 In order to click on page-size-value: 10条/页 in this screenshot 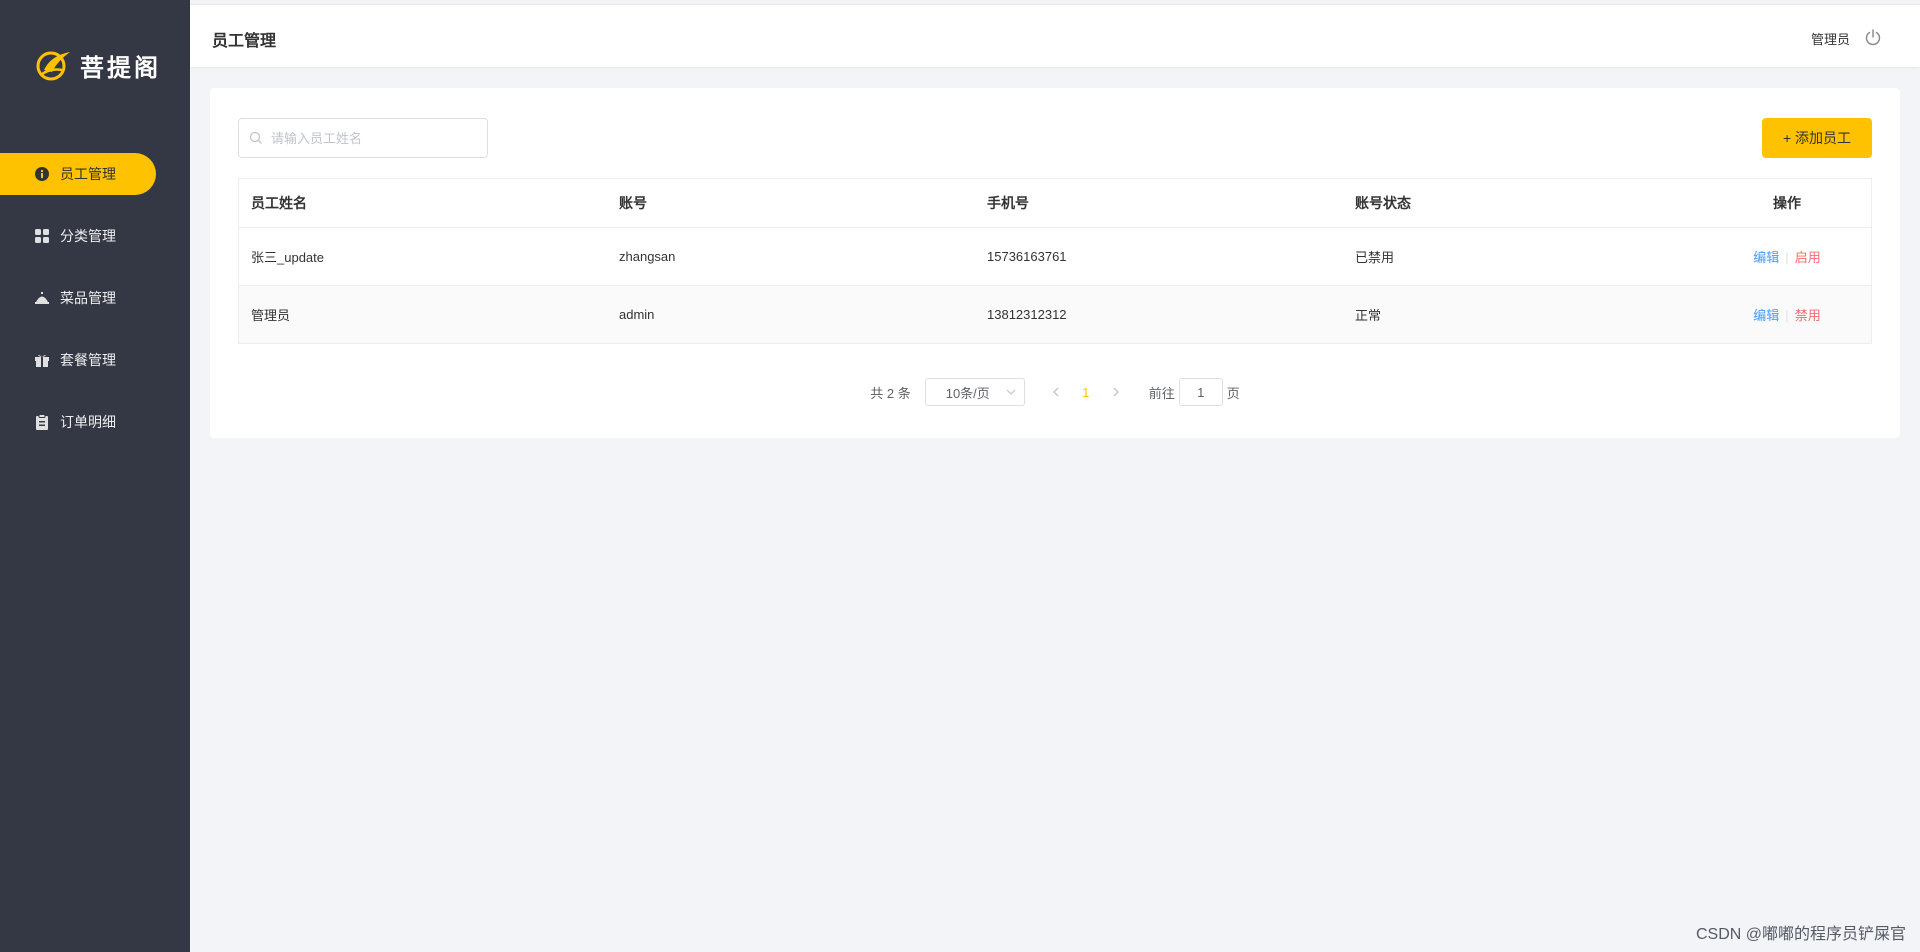, I will do `click(967, 393)`.